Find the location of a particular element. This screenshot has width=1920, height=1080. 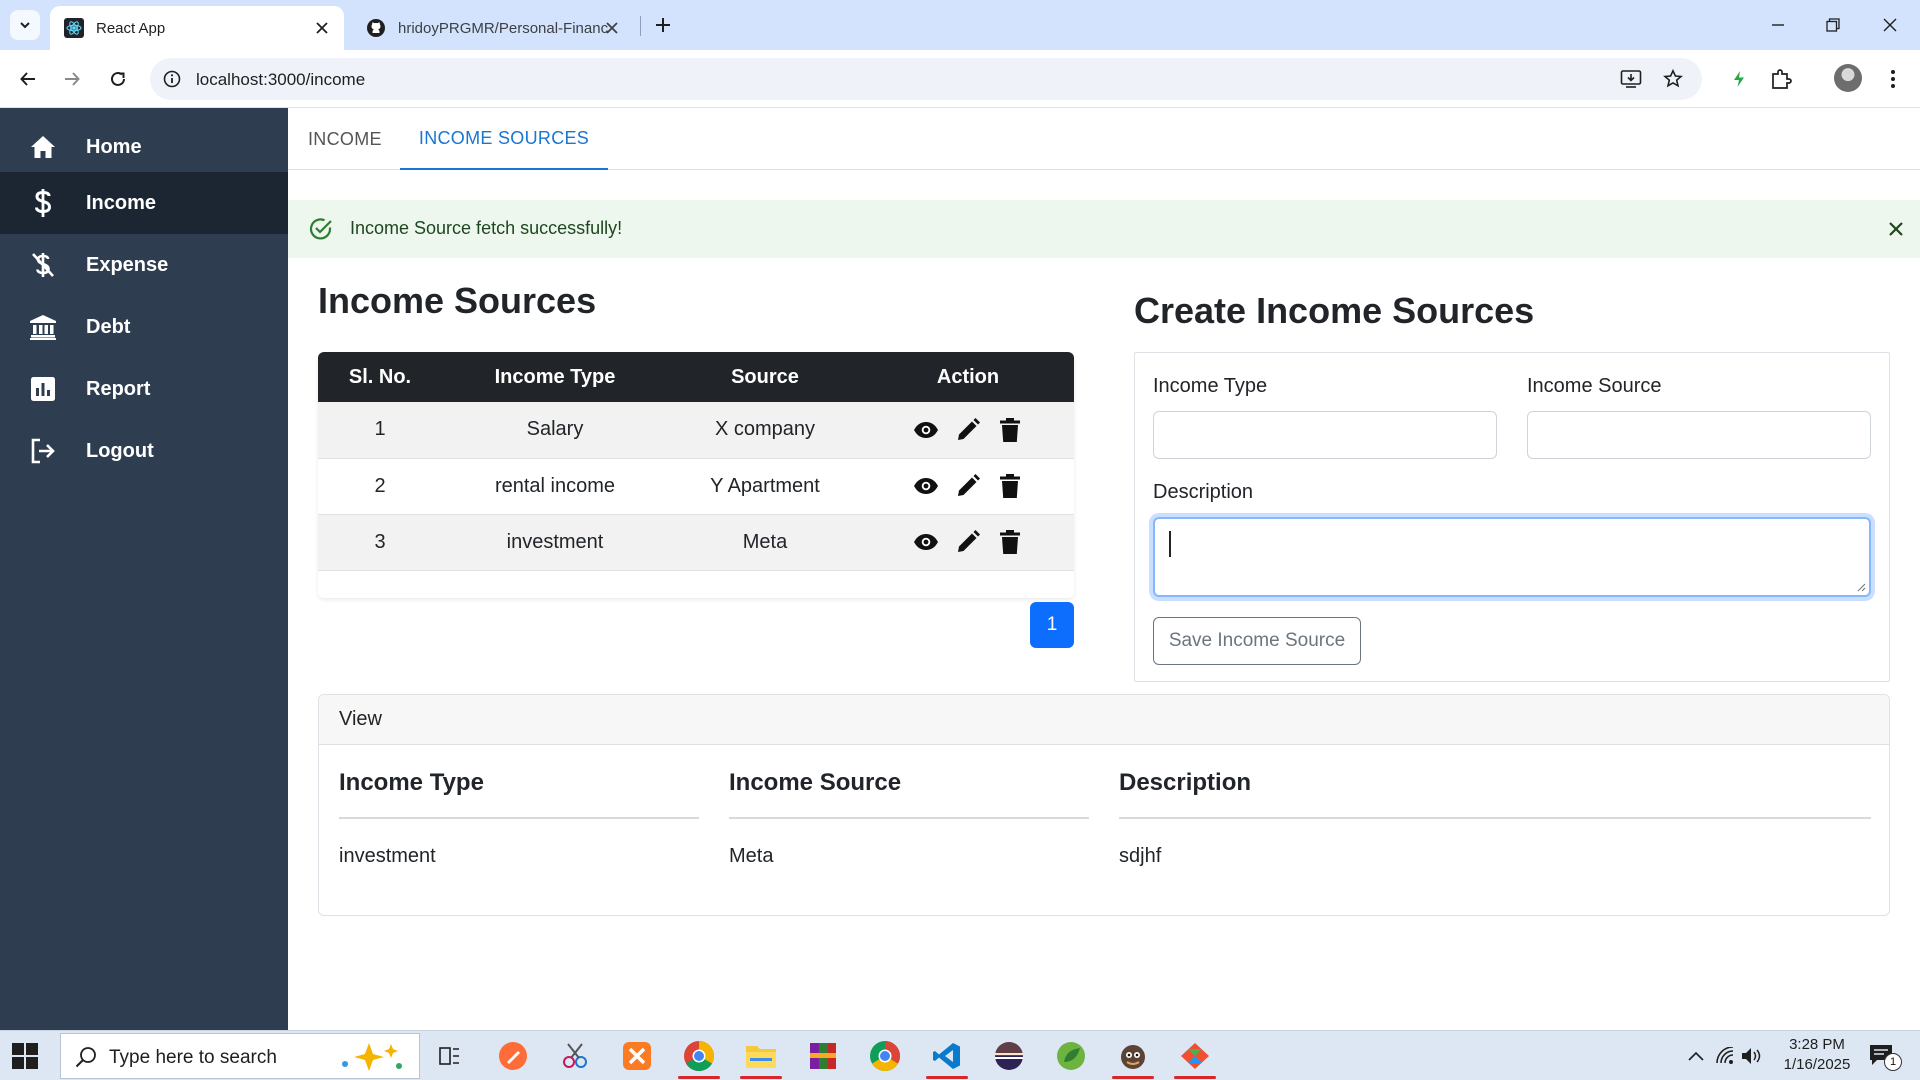

taskbar-clock: 3:28 PM 1/16/2025 is located at coordinates (1817, 1055).